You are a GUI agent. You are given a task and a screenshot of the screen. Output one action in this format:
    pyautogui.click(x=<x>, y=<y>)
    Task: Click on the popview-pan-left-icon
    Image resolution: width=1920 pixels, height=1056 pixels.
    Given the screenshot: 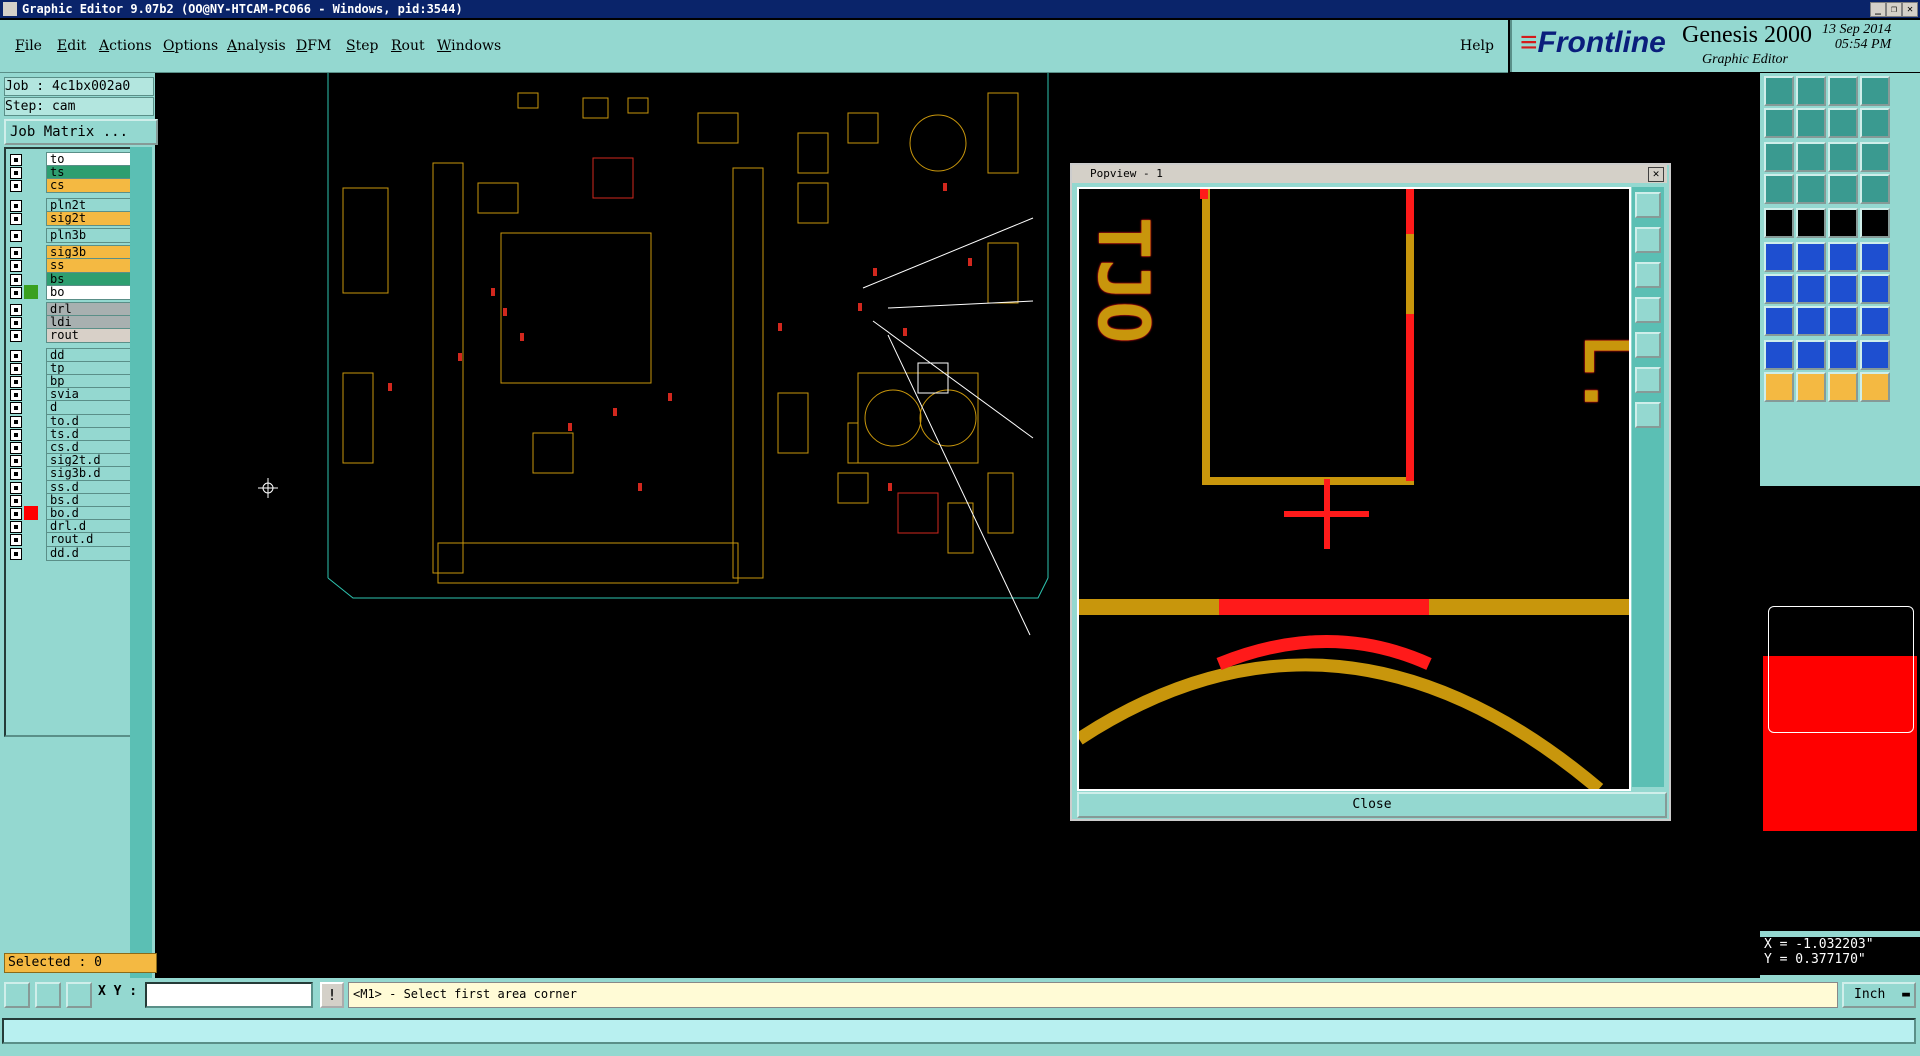 What is the action you would take?
    pyautogui.click(x=1648, y=310)
    